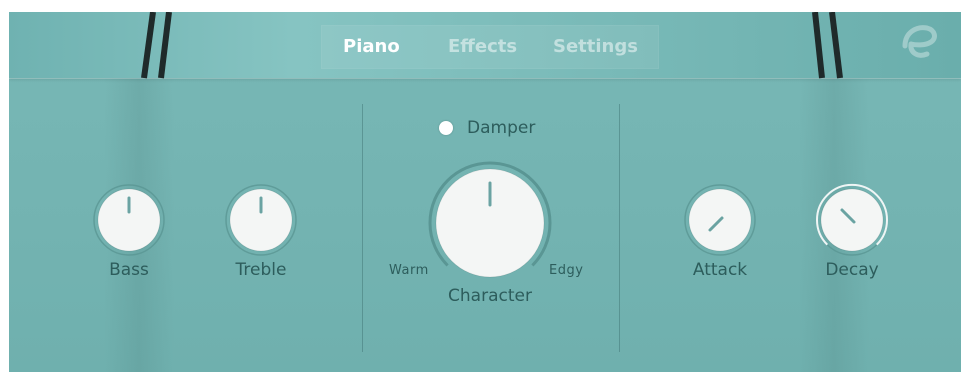 The height and width of the screenshot is (372, 961). What do you see at coordinates (852, 270) in the screenshot?
I see `decay-label: Decay` at bounding box center [852, 270].